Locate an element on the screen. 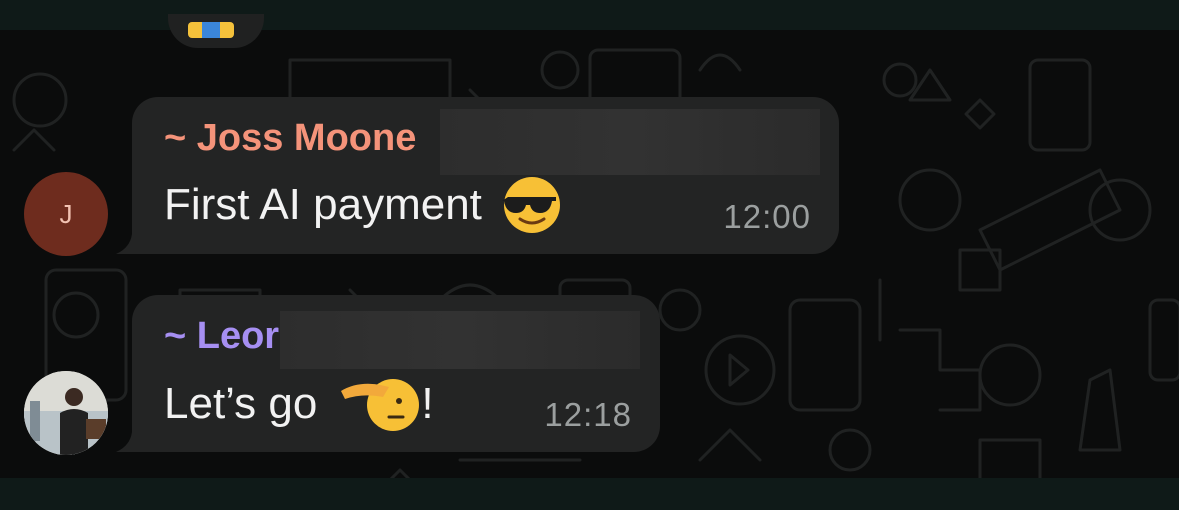  message-text: Let’s go is located at coordinates (241, 403).